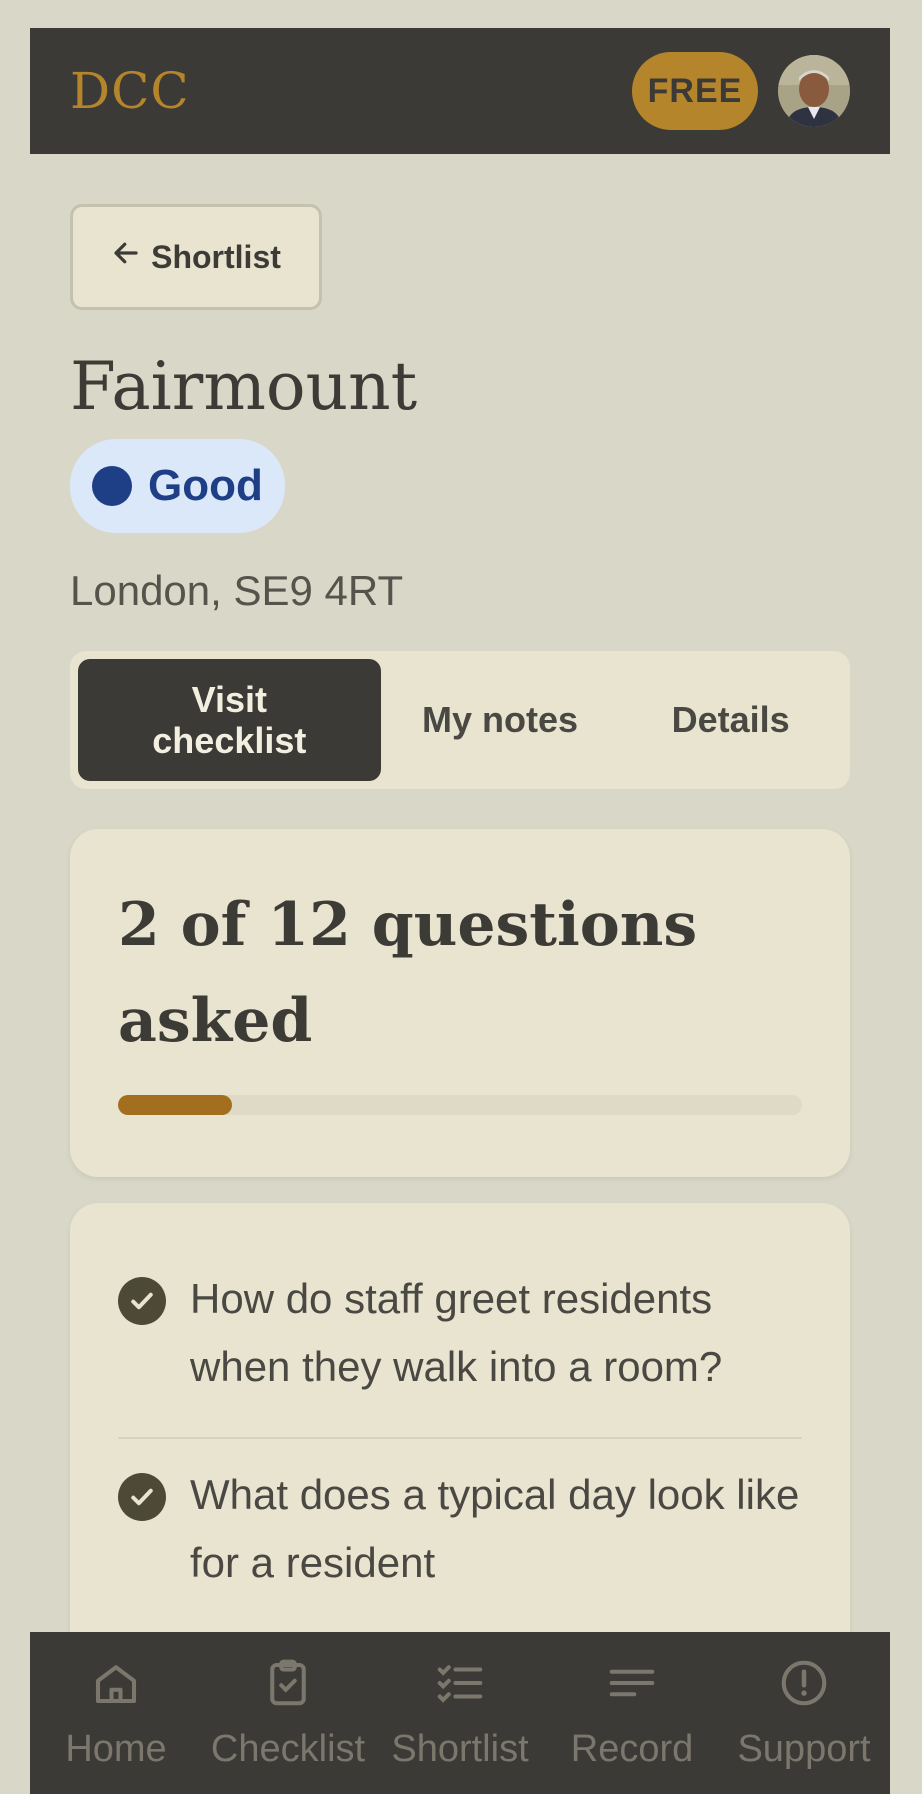  I want to click on nav-home-label: Home, so click(116, 1748).